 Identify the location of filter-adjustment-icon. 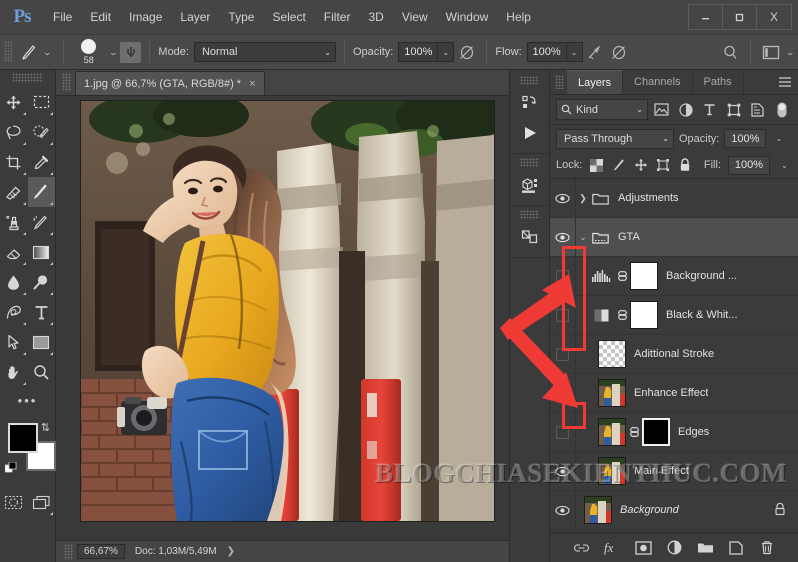
(685, 109).